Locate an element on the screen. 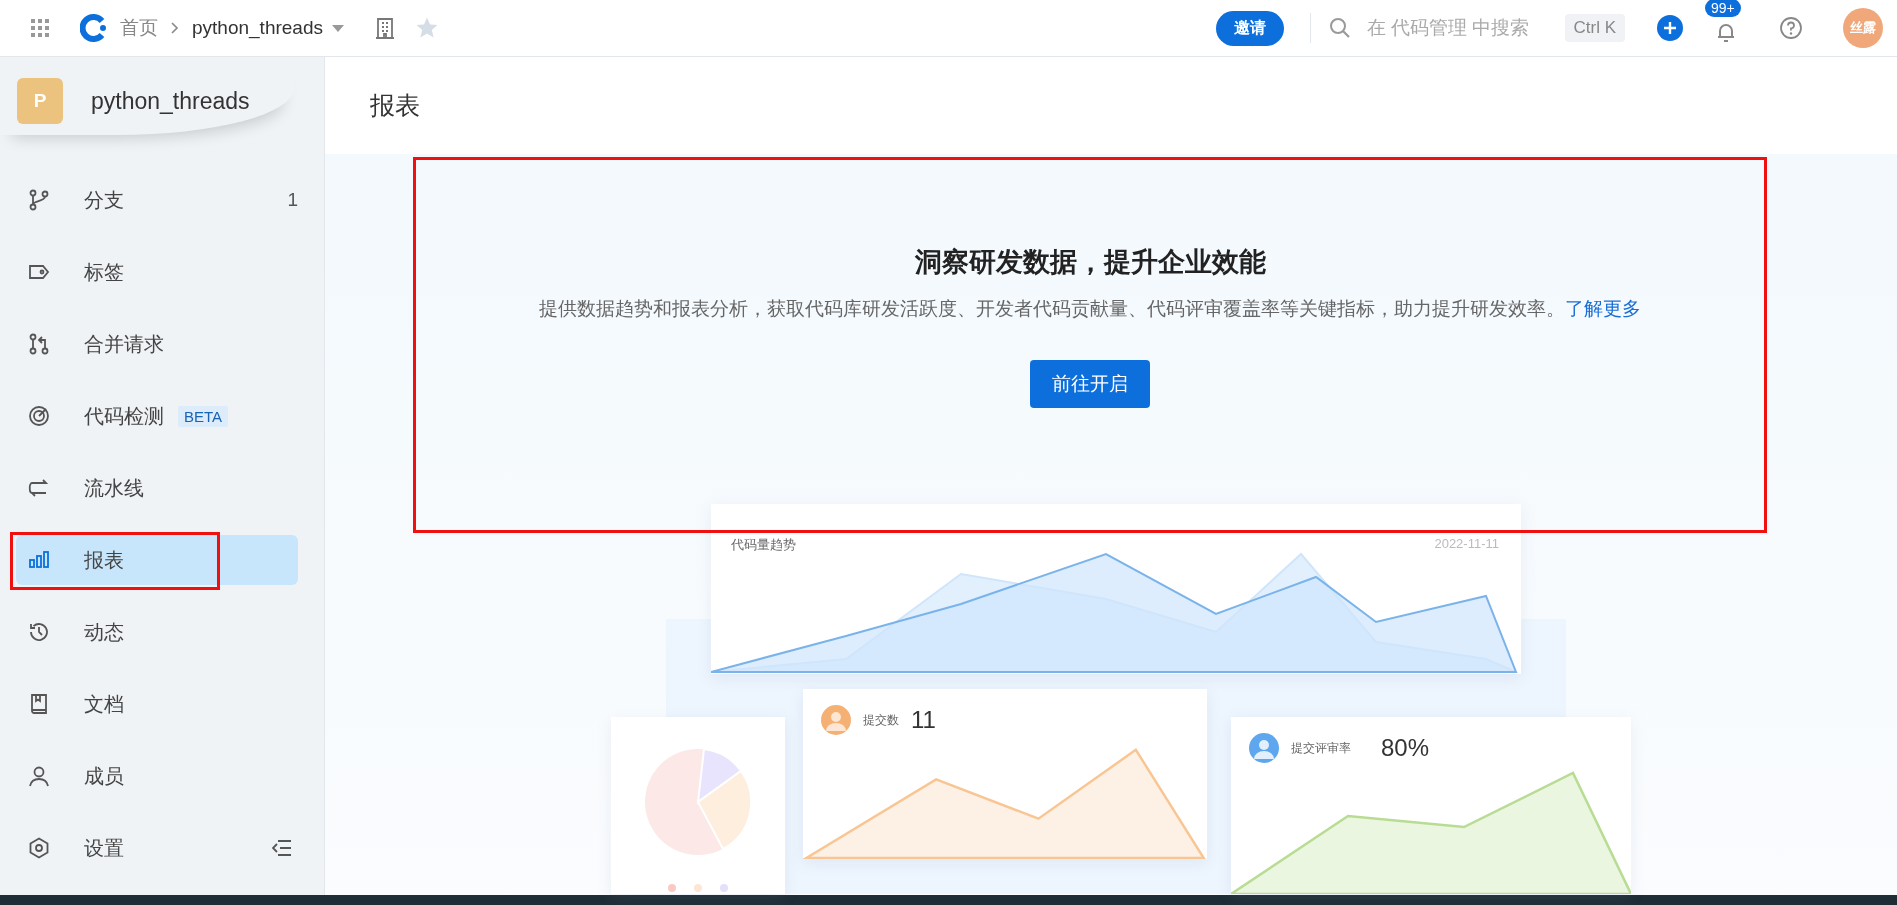 This screenshot has width=1897, height=905. branch-icon is located at coordinates (39, 200).